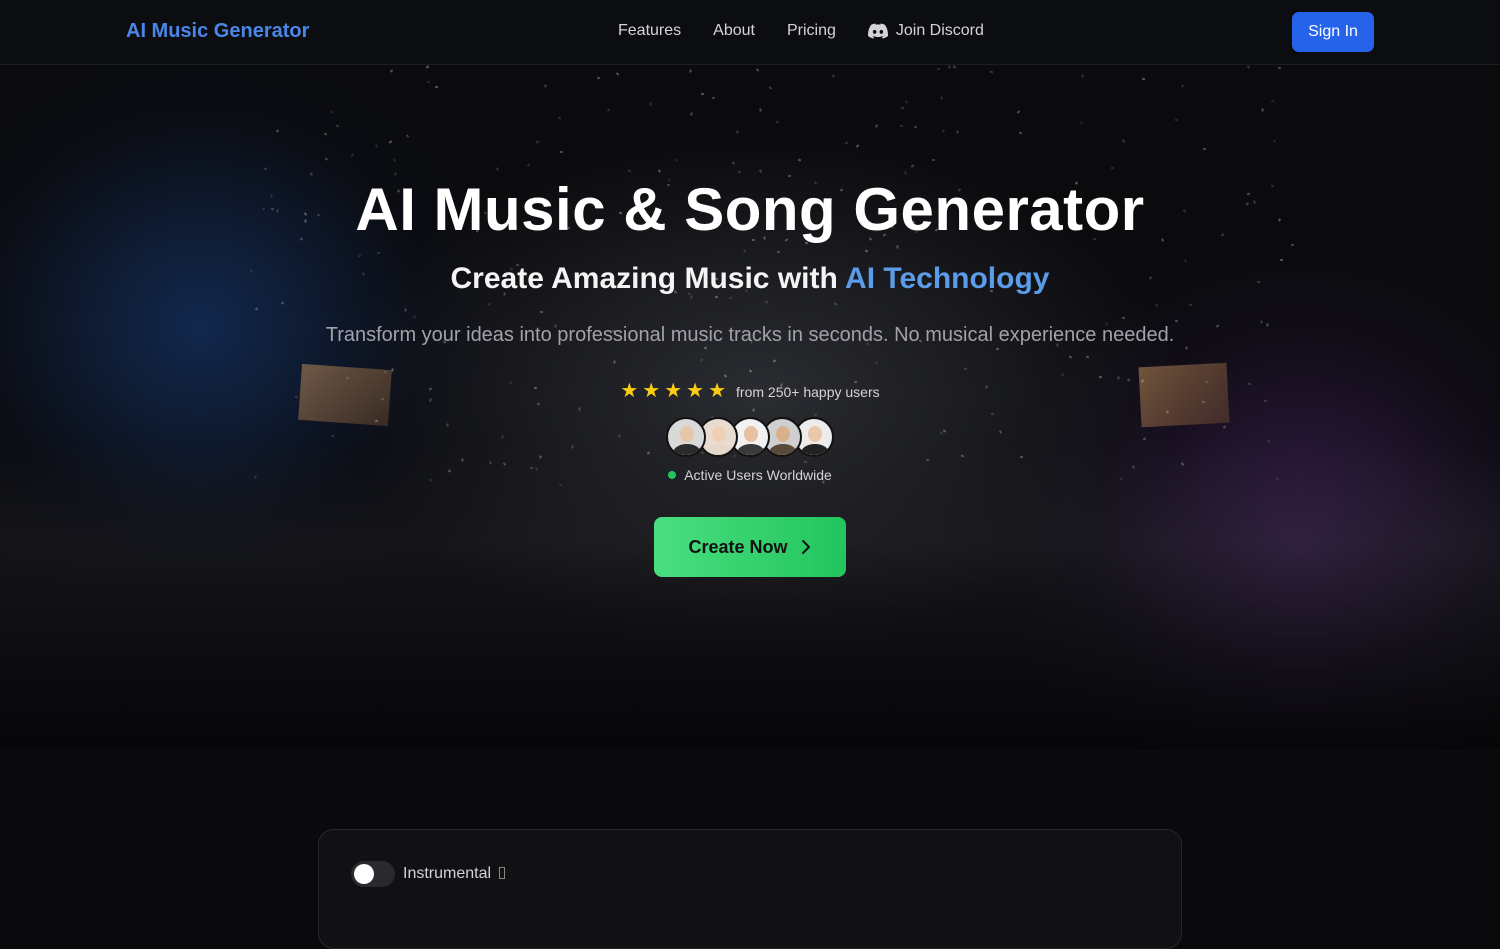  What do you see at coordinates (686, 437) in the screenshot?
I see `user-avatar` at bounding box center [686, 437].